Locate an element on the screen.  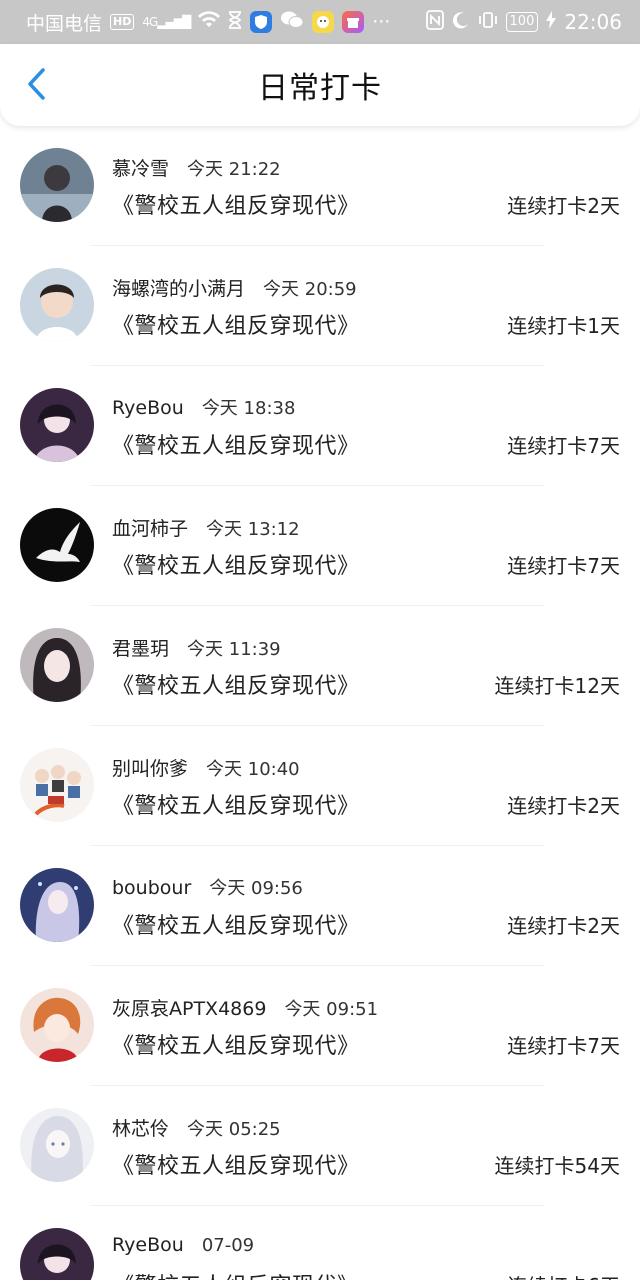
check-in-time: 今天 18:38 is located at coordinates (248, 408).